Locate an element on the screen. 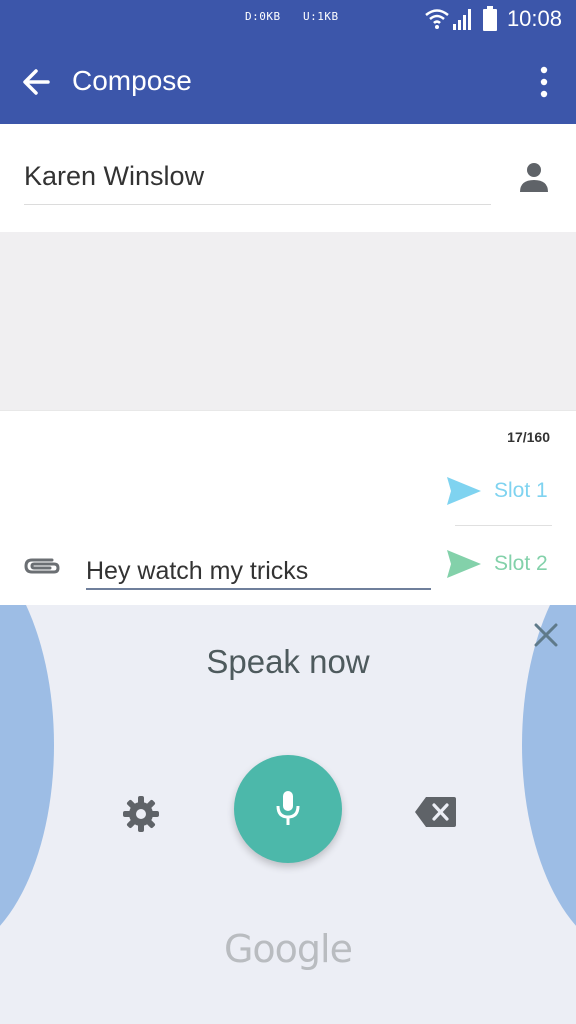 The height and width of the screenshot is (1024, 576). recipient-underline is located at coordinates (257, 204).